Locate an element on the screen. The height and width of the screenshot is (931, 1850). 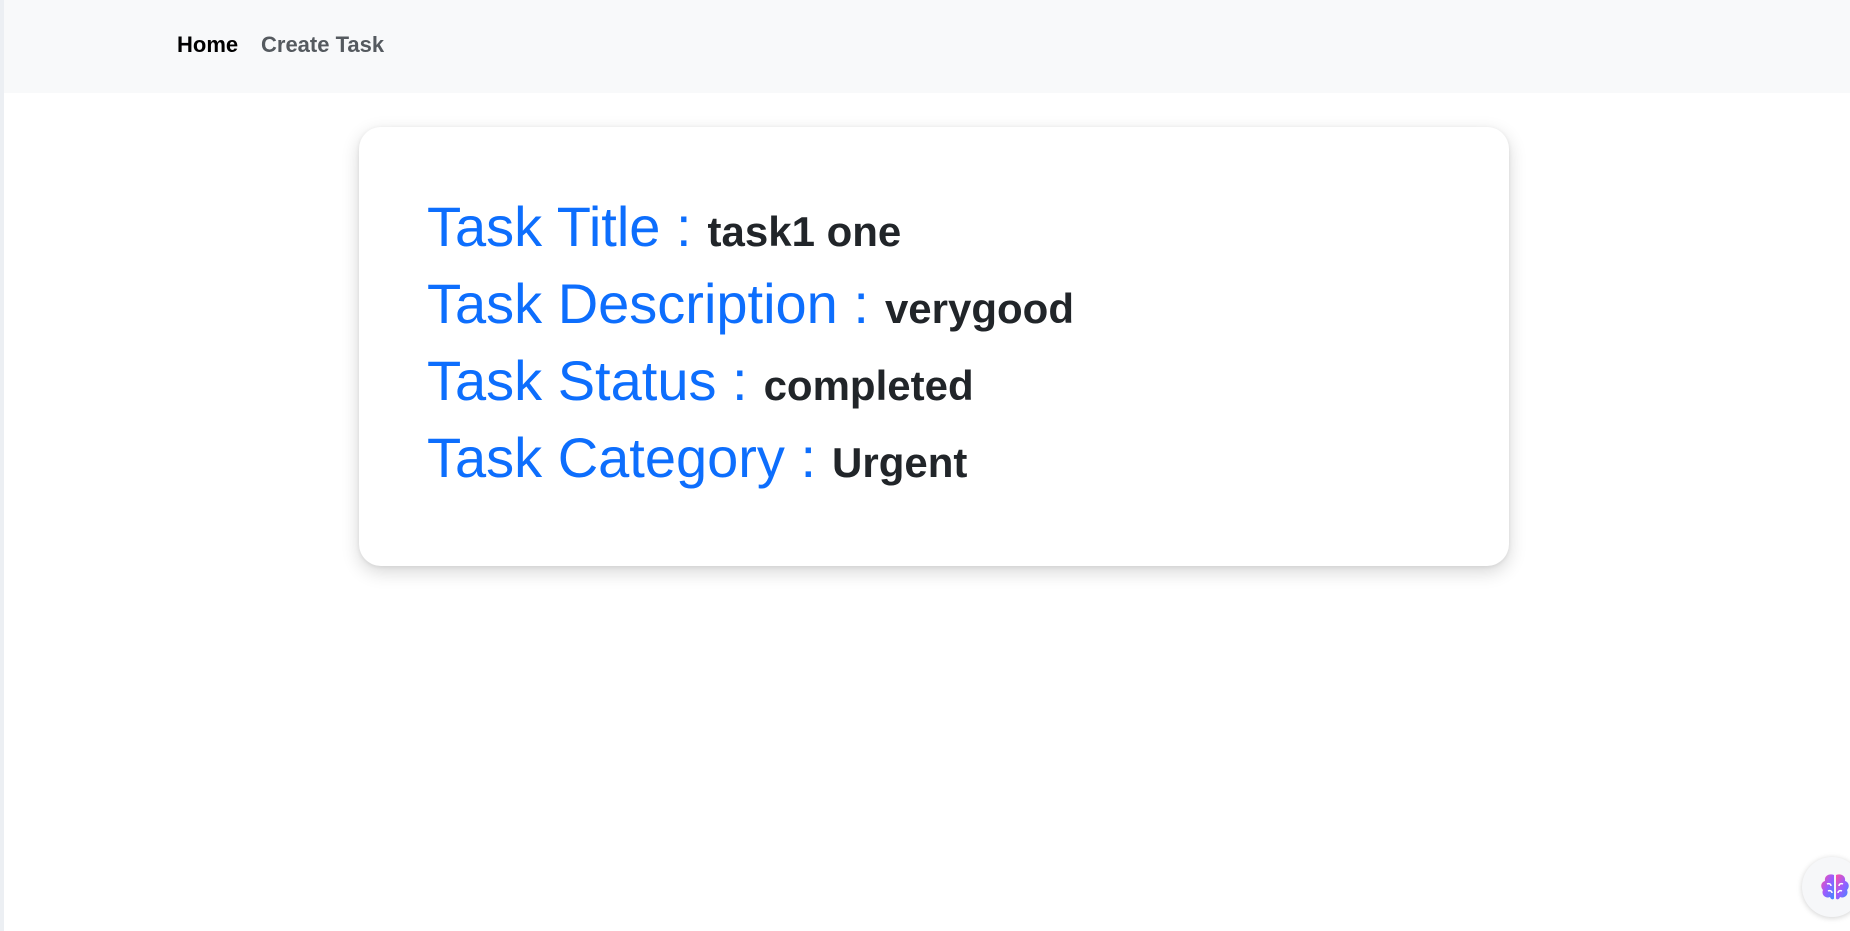
task-title-row: Task Title : task1 one is located at coordinates (664, 229).